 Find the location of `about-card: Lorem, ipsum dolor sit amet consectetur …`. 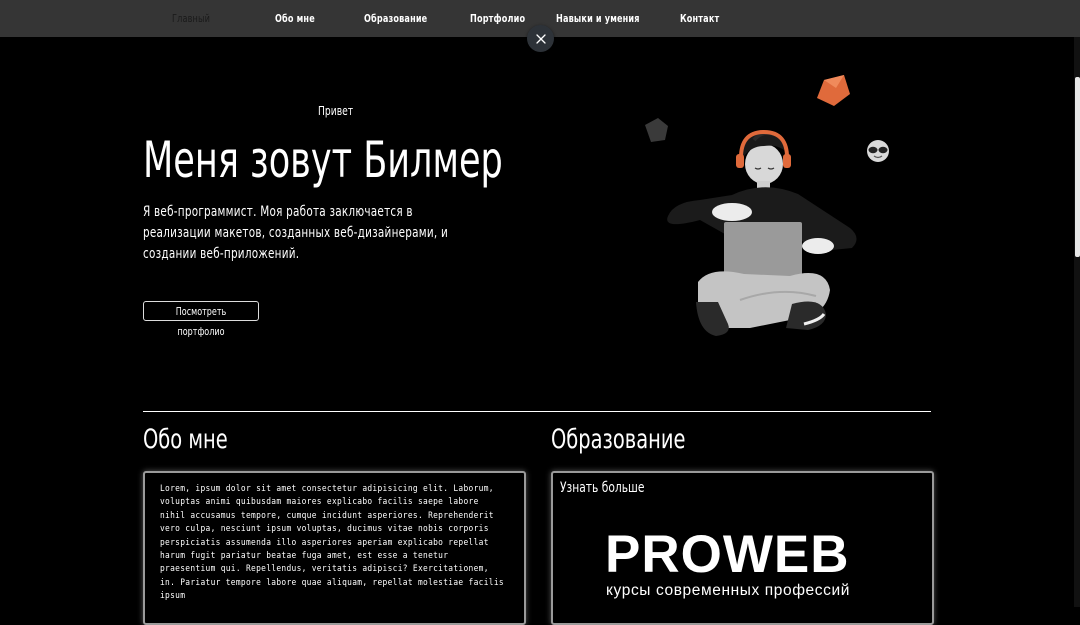

about-card: Lorem, ipsum dolor sit amet consectetur … is located at coordinates (334, 548).